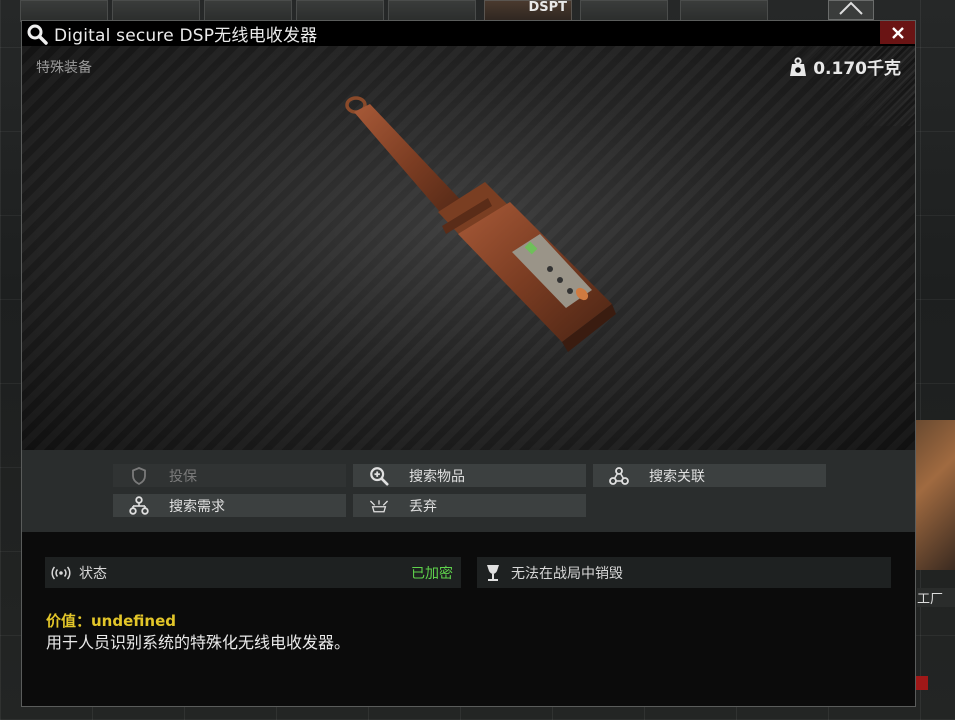 Image resolution: width=955 pixels, height=720 pixels. What do you see at coordinates (186, 36) in the screenshot?
I see `window-title: Digital secure DSP无线电收发器` at bounding box center [186, 36].